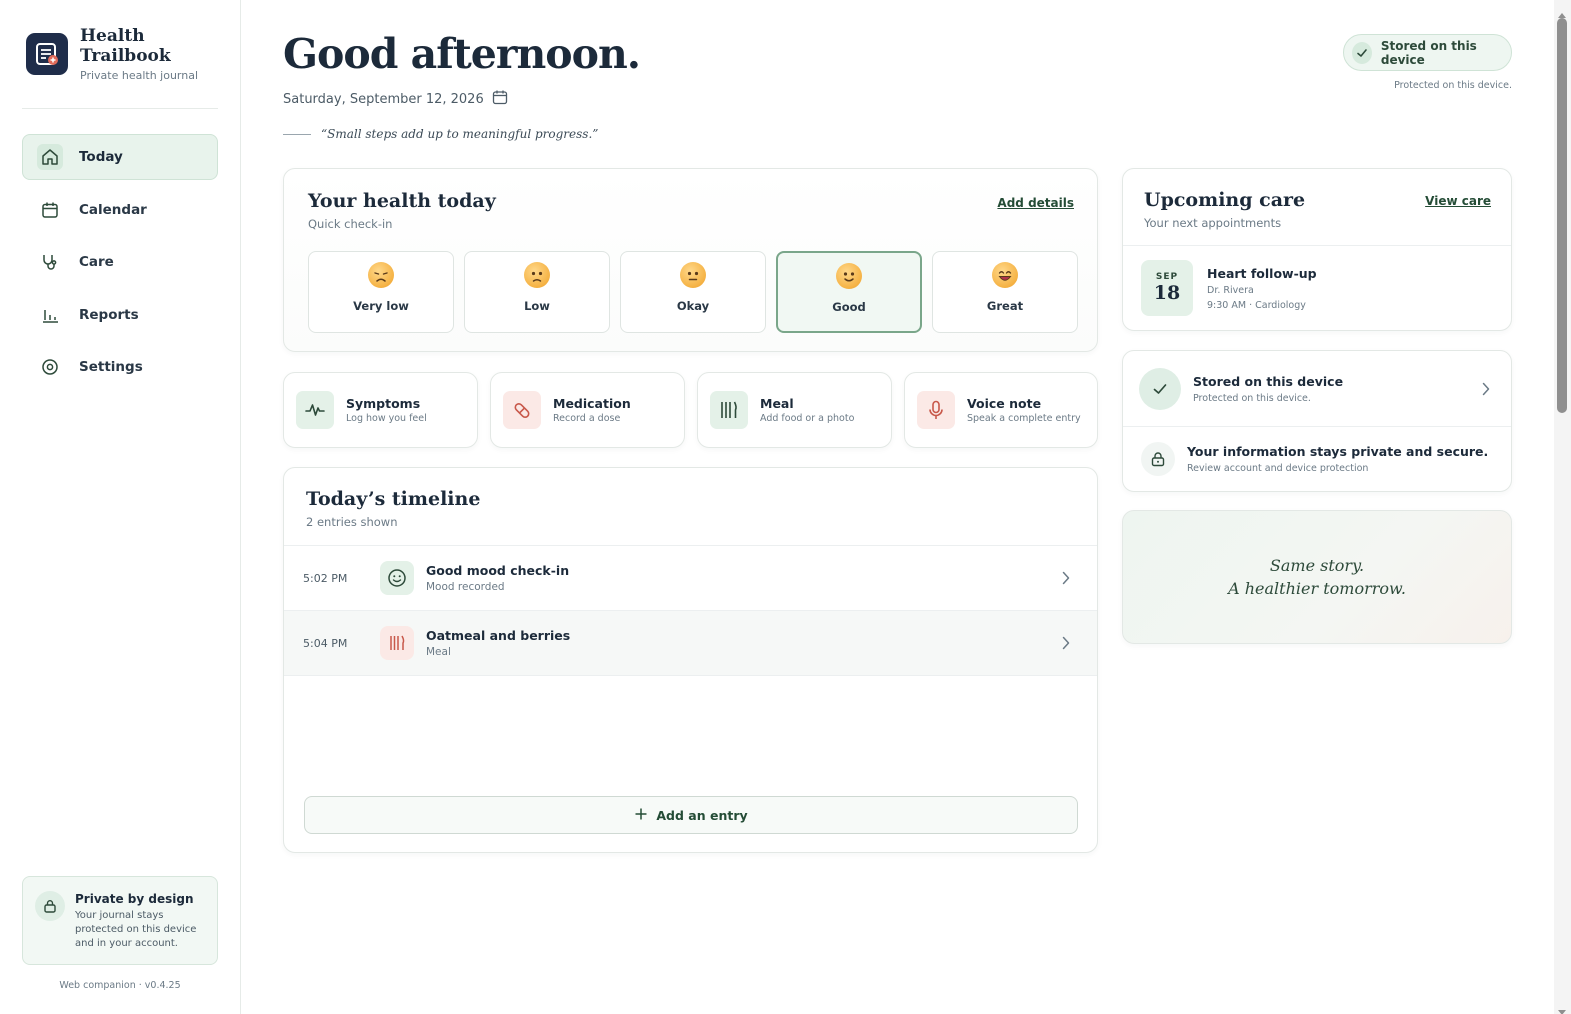  What do you see at coordinates (1256, 305) in the screenshot?
I see `appointment-detail: 9:30 AM · Cardiology` at bounding box center [1256, 305].